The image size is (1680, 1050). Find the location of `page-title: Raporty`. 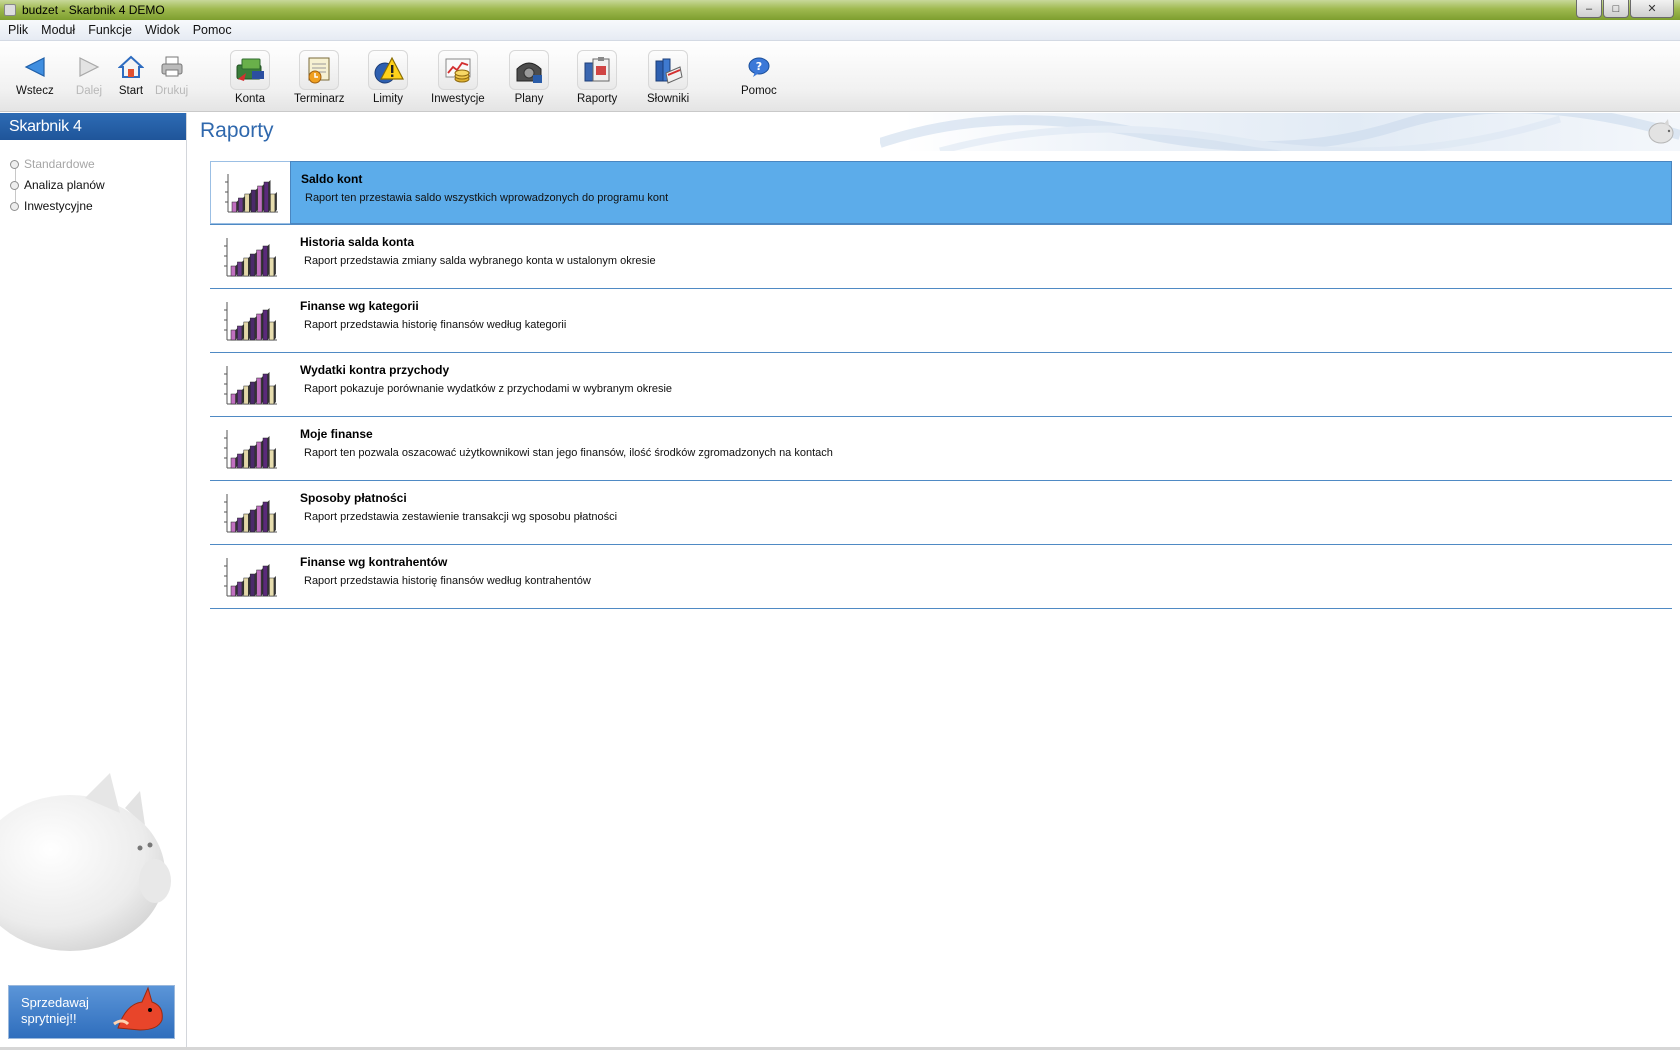

page-title: Raporty is located at coordinates (237, 130).